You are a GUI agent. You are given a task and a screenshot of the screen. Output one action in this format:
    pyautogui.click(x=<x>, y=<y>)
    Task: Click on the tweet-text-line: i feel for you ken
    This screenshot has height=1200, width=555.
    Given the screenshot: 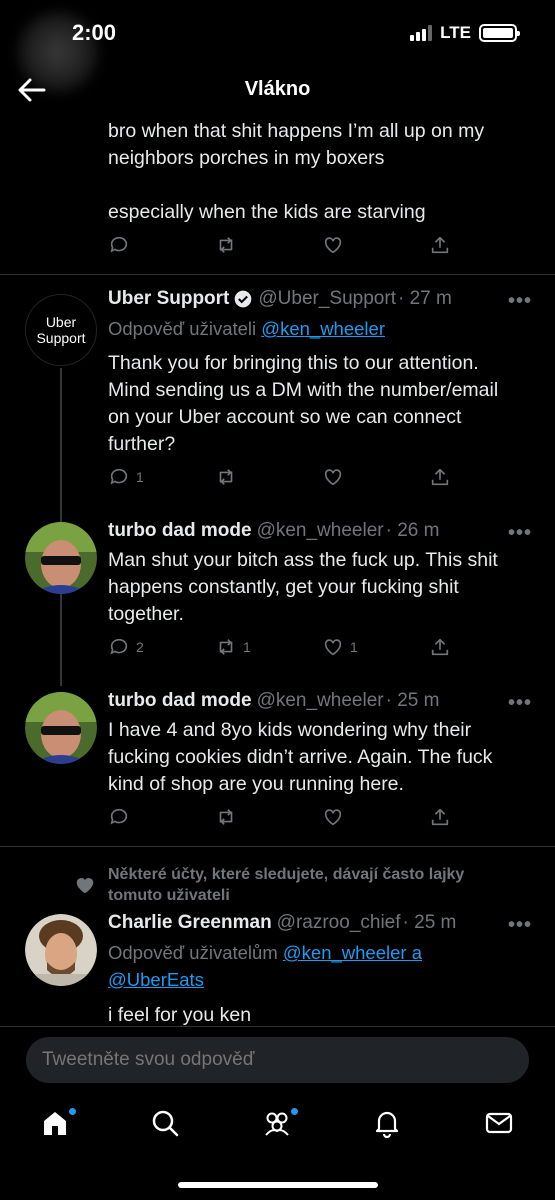 What is the action you would take?
    pyautogui.click(x=180, y=1015)
    